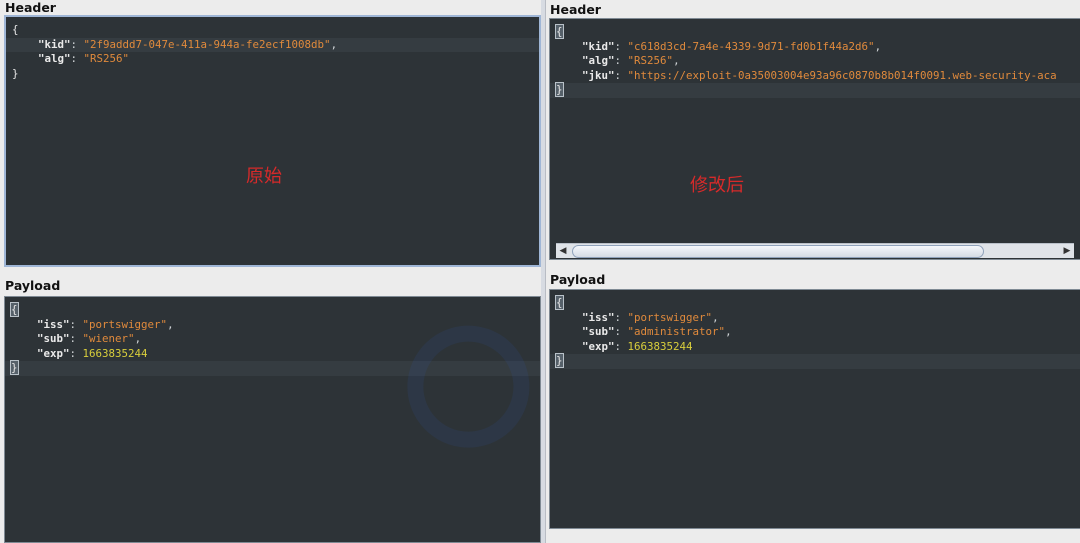 The image size is (1080, 543). I want to click on json-string-value: "wiener", so click(108, 338).